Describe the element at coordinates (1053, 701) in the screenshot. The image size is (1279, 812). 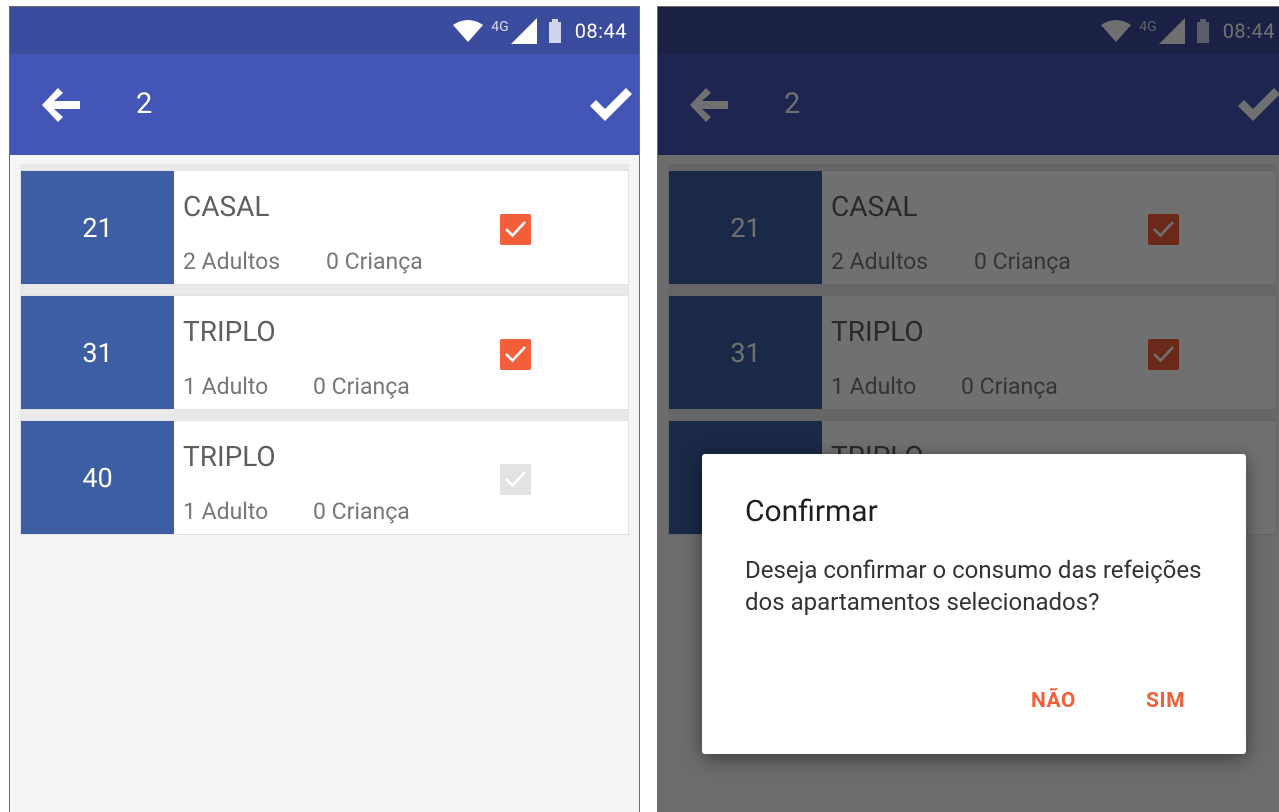
I see `no-button: NÃO` at that location.